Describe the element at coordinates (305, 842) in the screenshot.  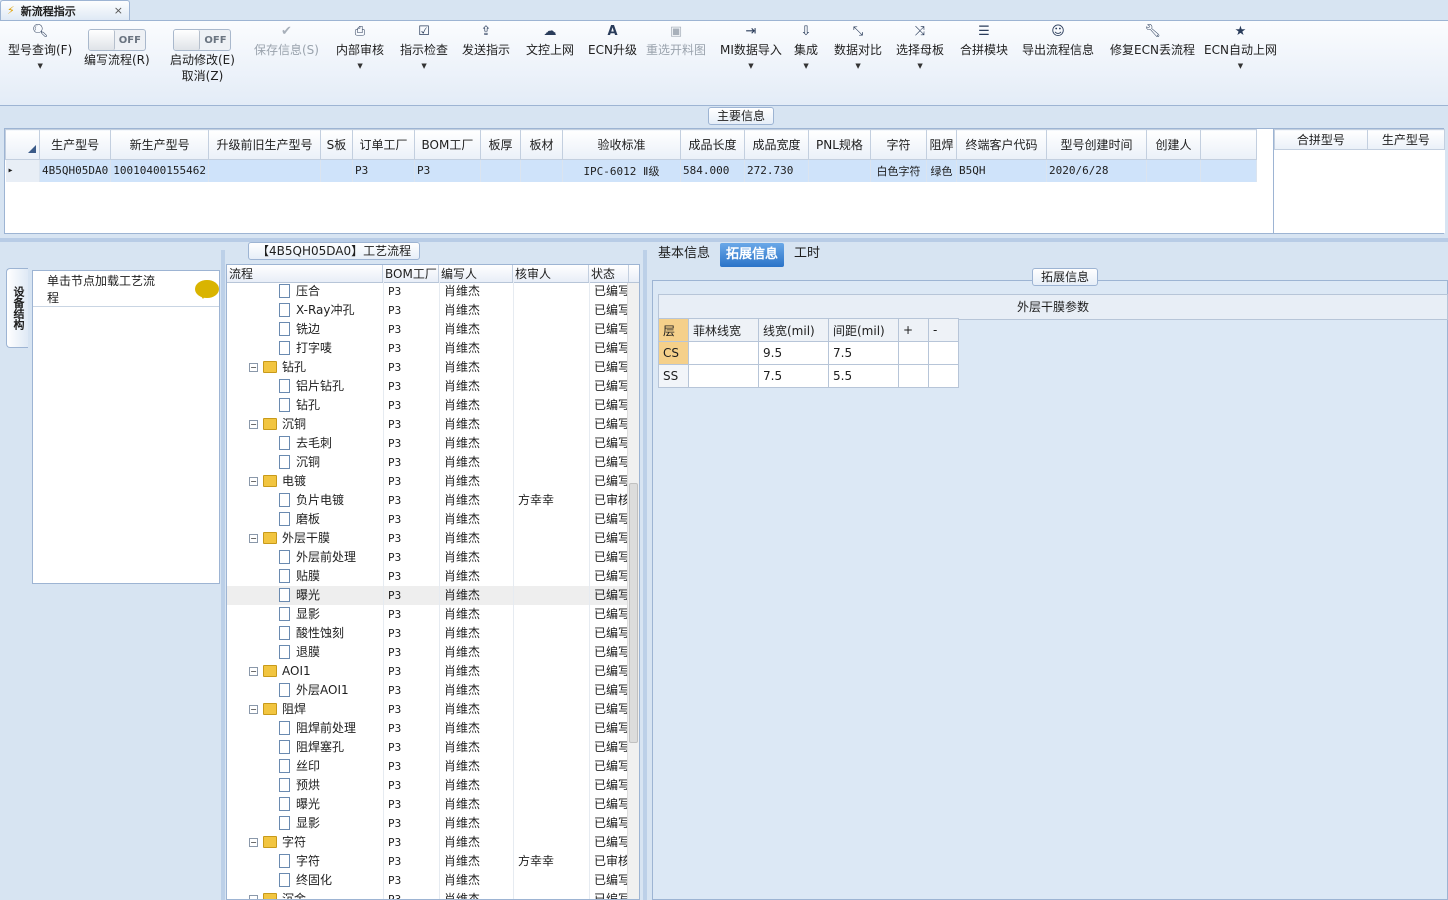
I see `tree-node: − 字符` at that location.